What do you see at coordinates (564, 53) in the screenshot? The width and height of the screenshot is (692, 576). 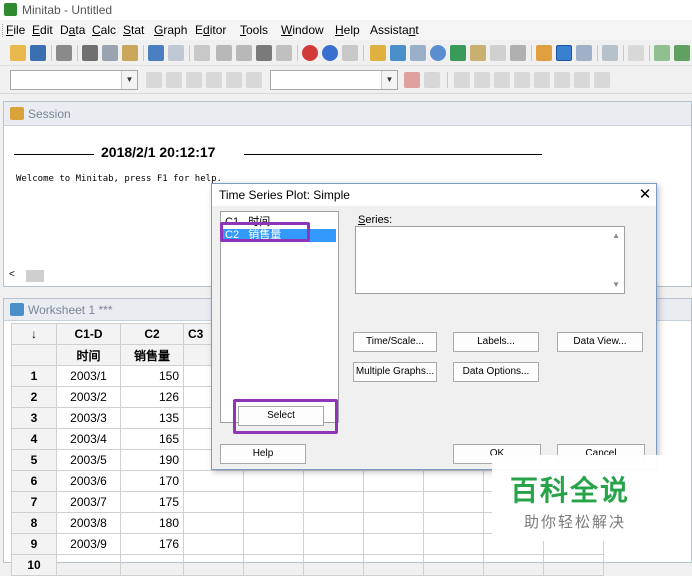 I see `worksheet-toggle-icon` at bounding box center [564, 53].